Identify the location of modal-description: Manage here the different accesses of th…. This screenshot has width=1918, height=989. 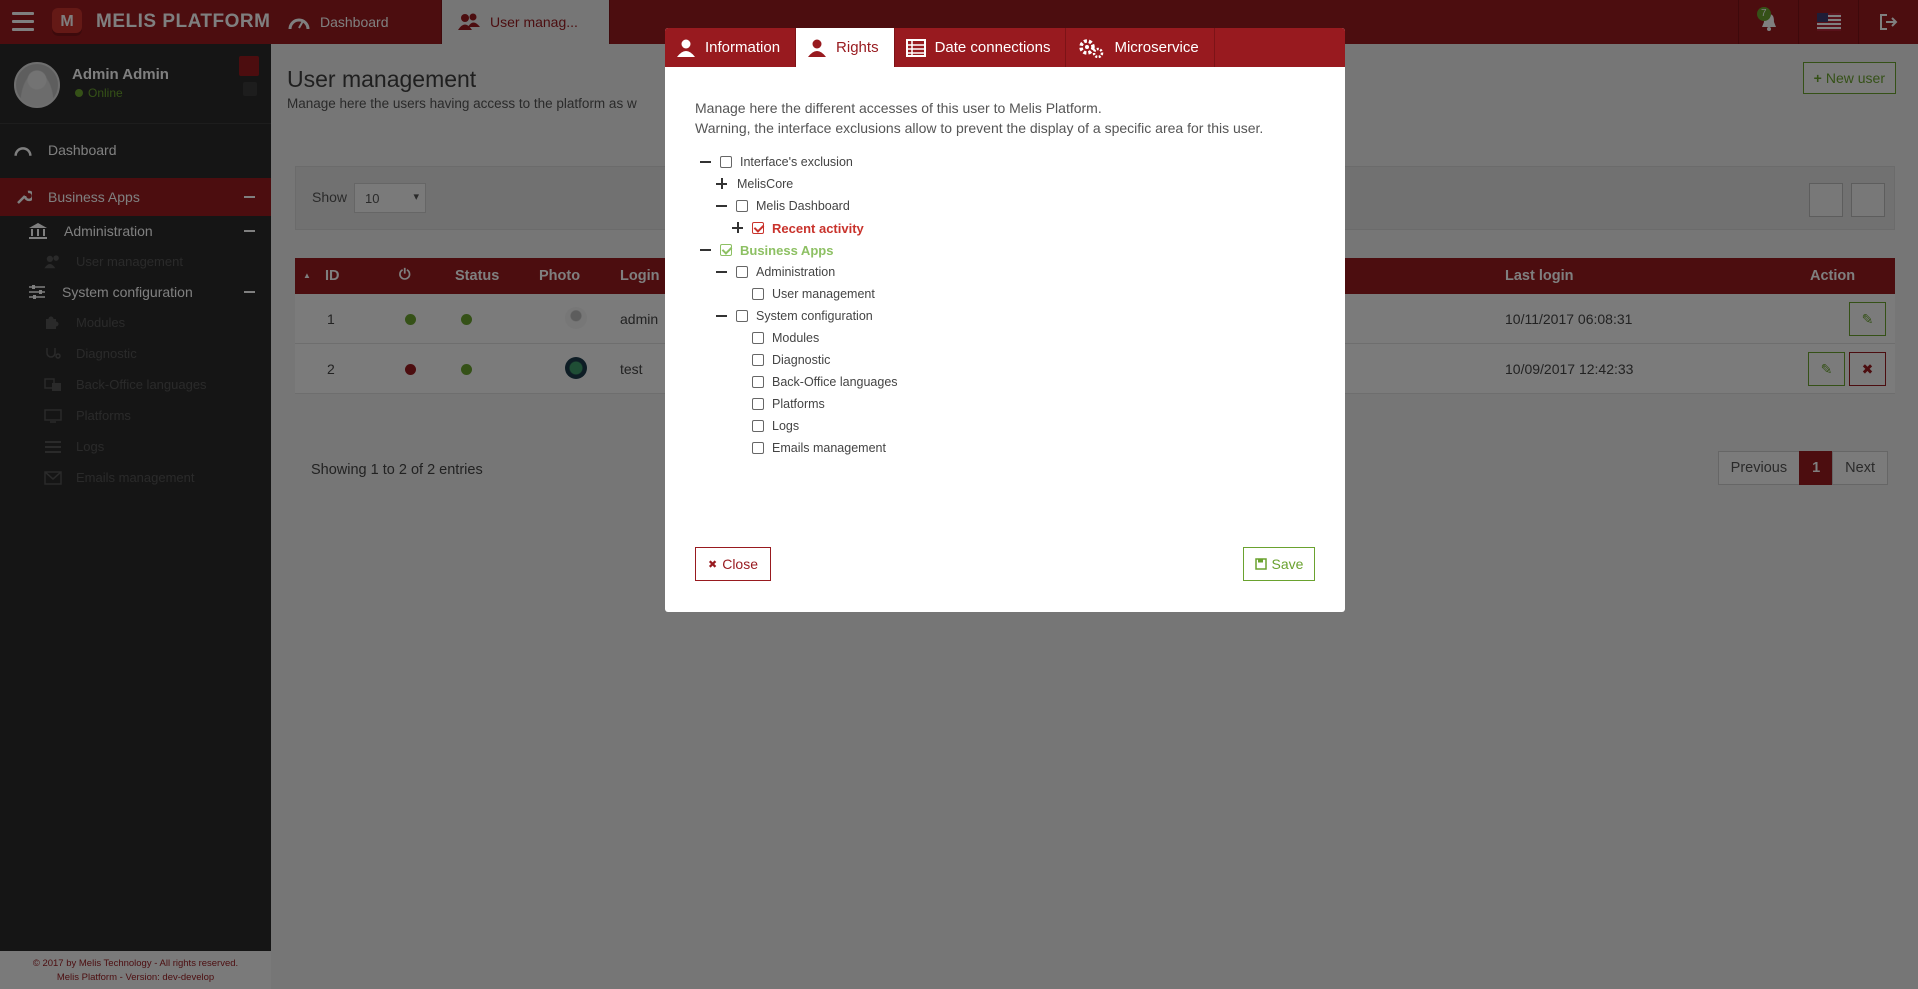
(979, 118).